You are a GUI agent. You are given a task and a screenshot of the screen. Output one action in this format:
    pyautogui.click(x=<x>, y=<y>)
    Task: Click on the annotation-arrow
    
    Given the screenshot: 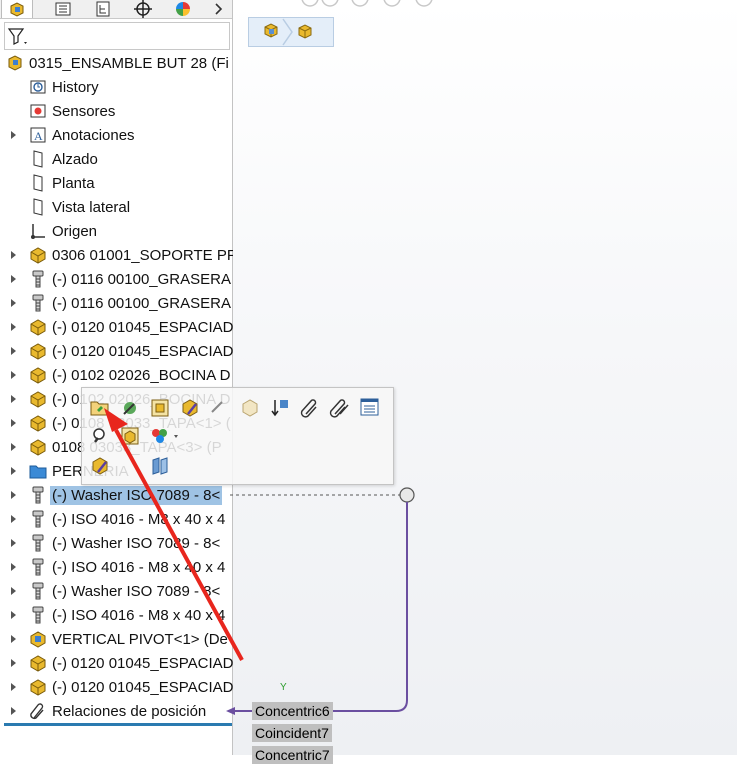 What is the action you would take?
    pyautogui.click(x=174, y=534)
    